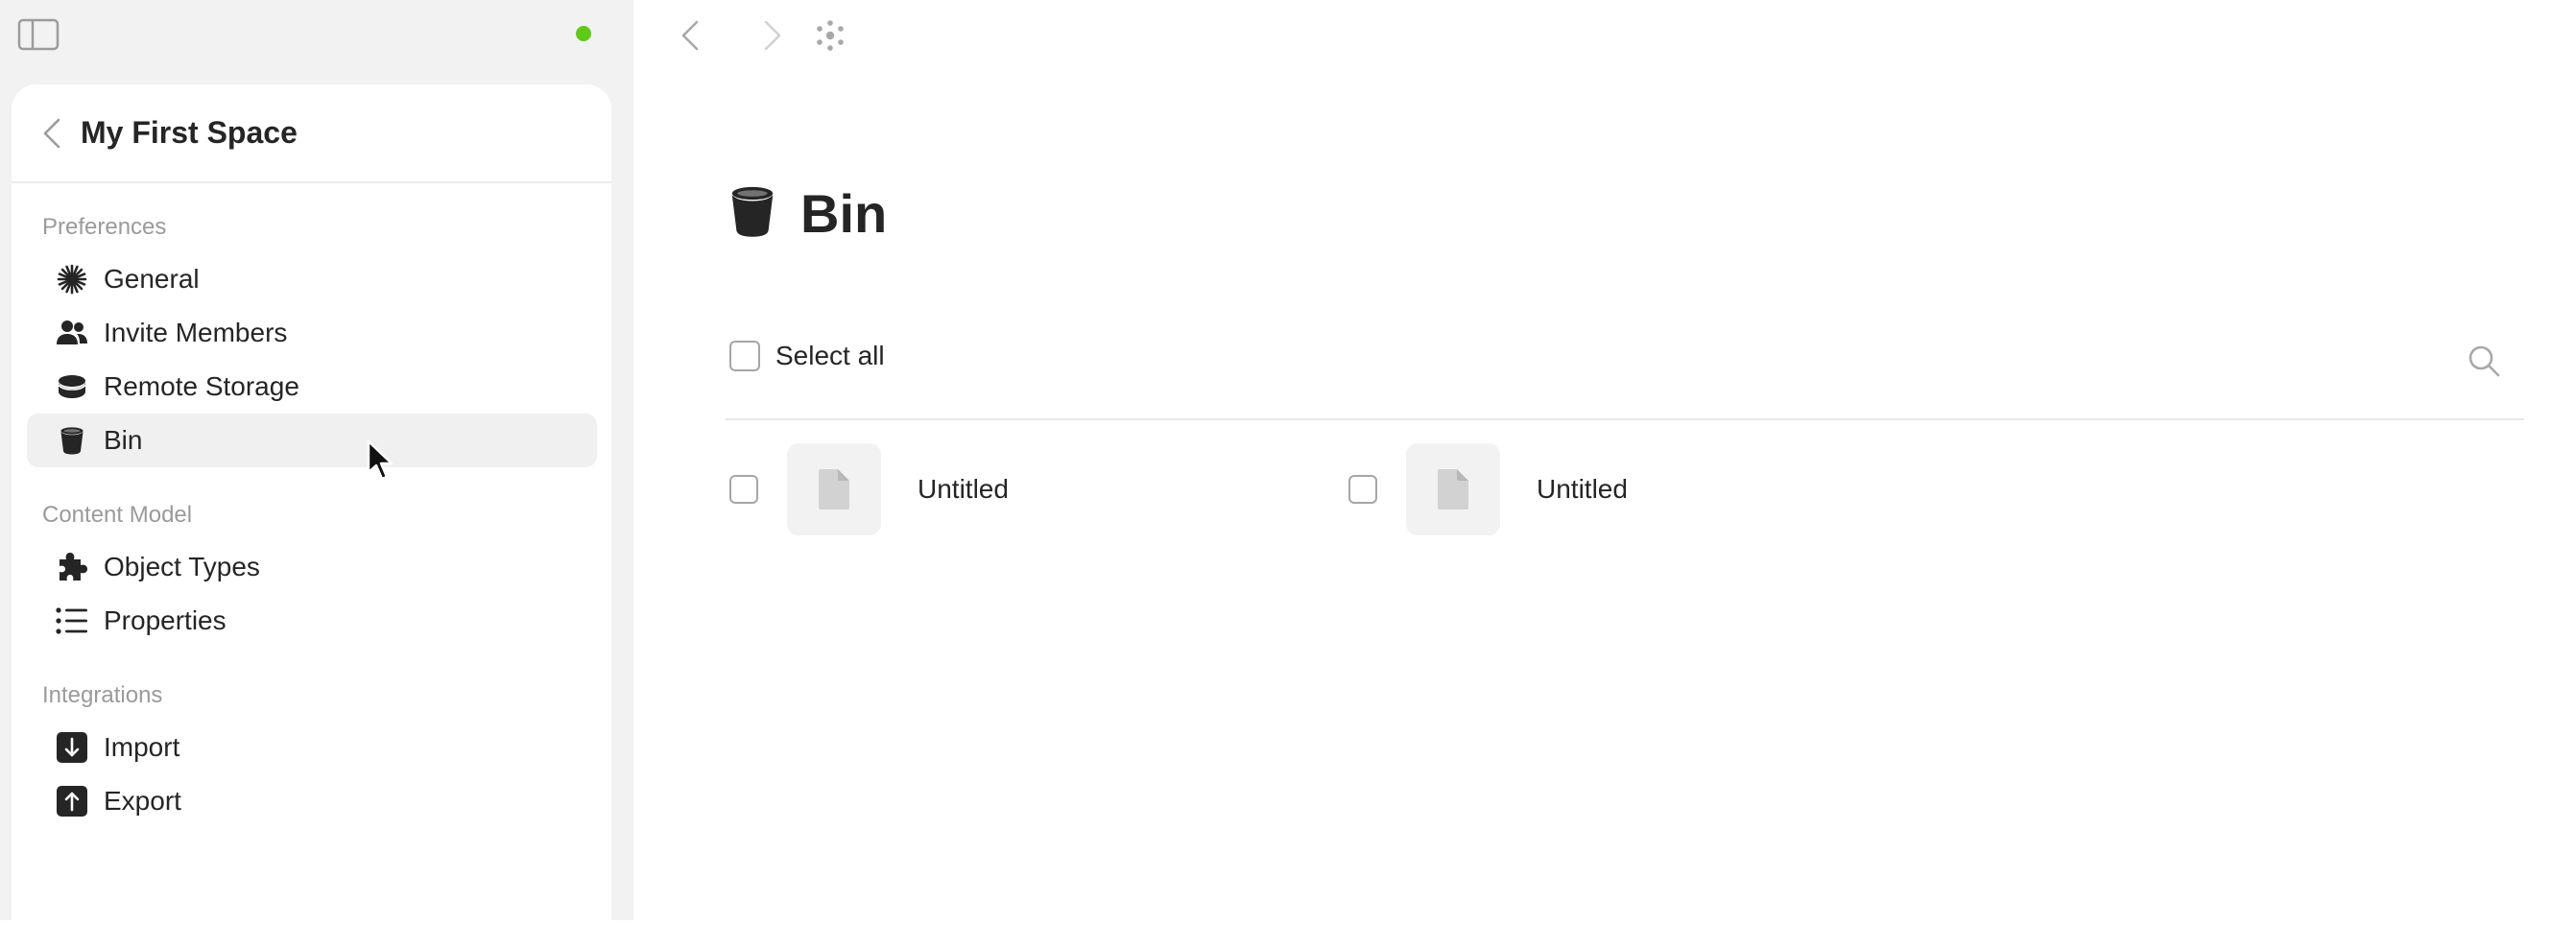 The height and width of the screenshot is (948, 2576). I want to click on section-label-preferences: Preferences, so click(104, 227).